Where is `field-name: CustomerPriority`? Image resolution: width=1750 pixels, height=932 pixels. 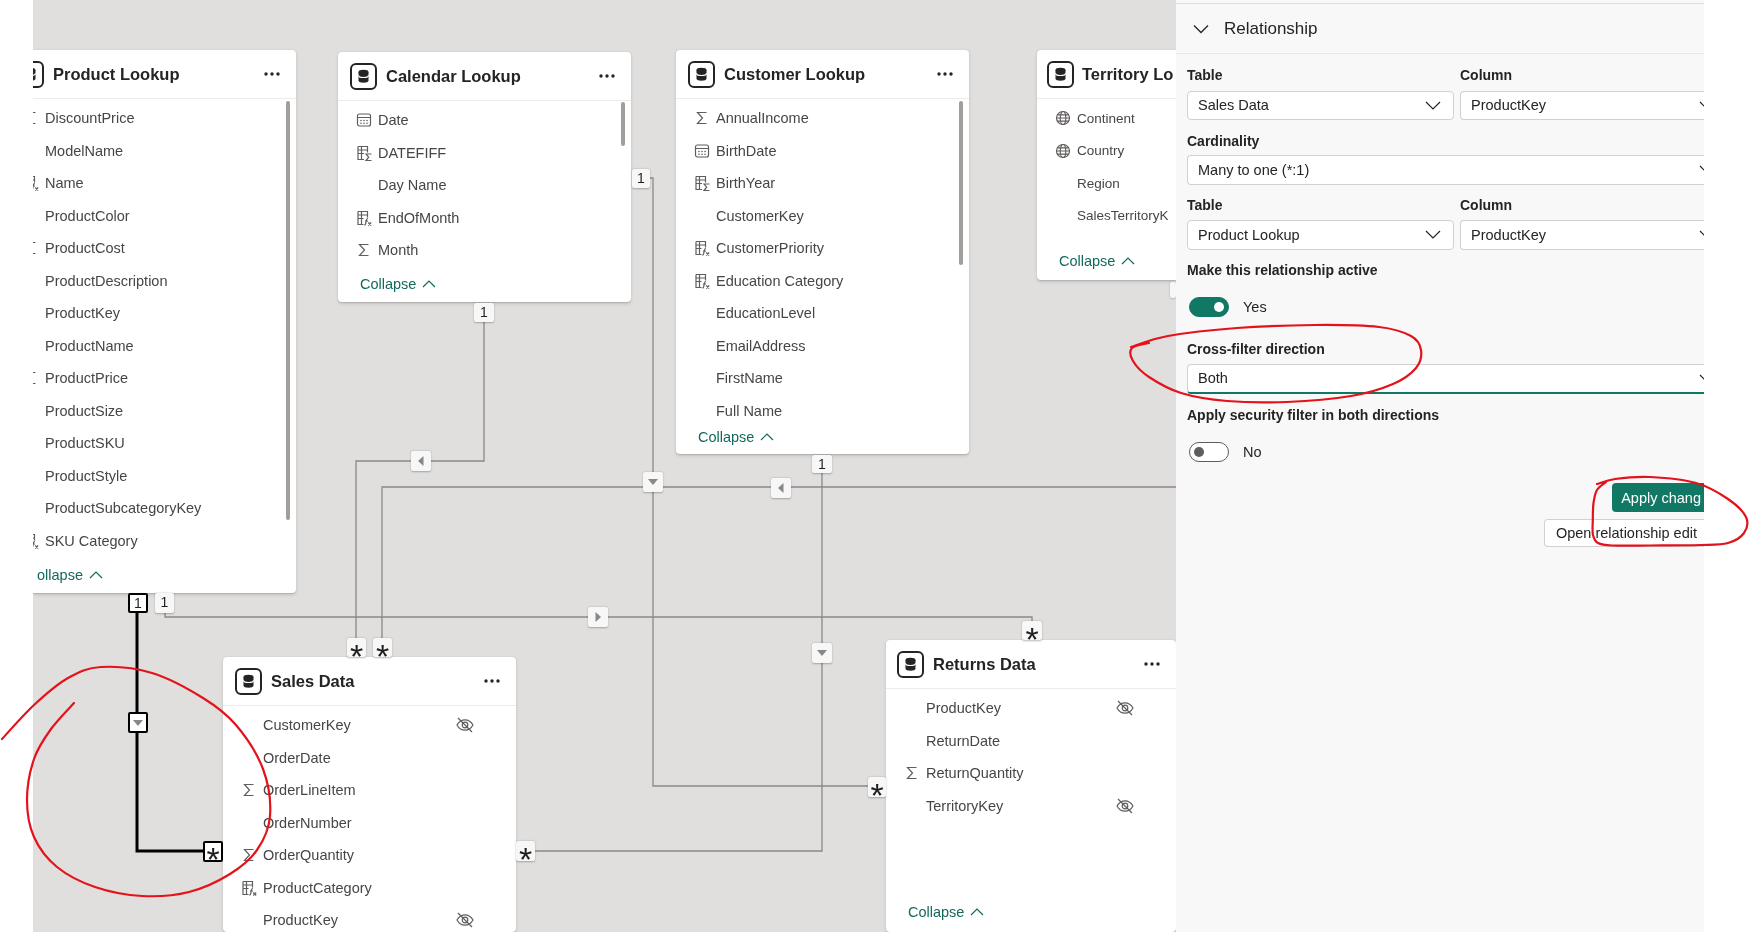
field-name: CustomerPriority is located at coordinates (770, 248).